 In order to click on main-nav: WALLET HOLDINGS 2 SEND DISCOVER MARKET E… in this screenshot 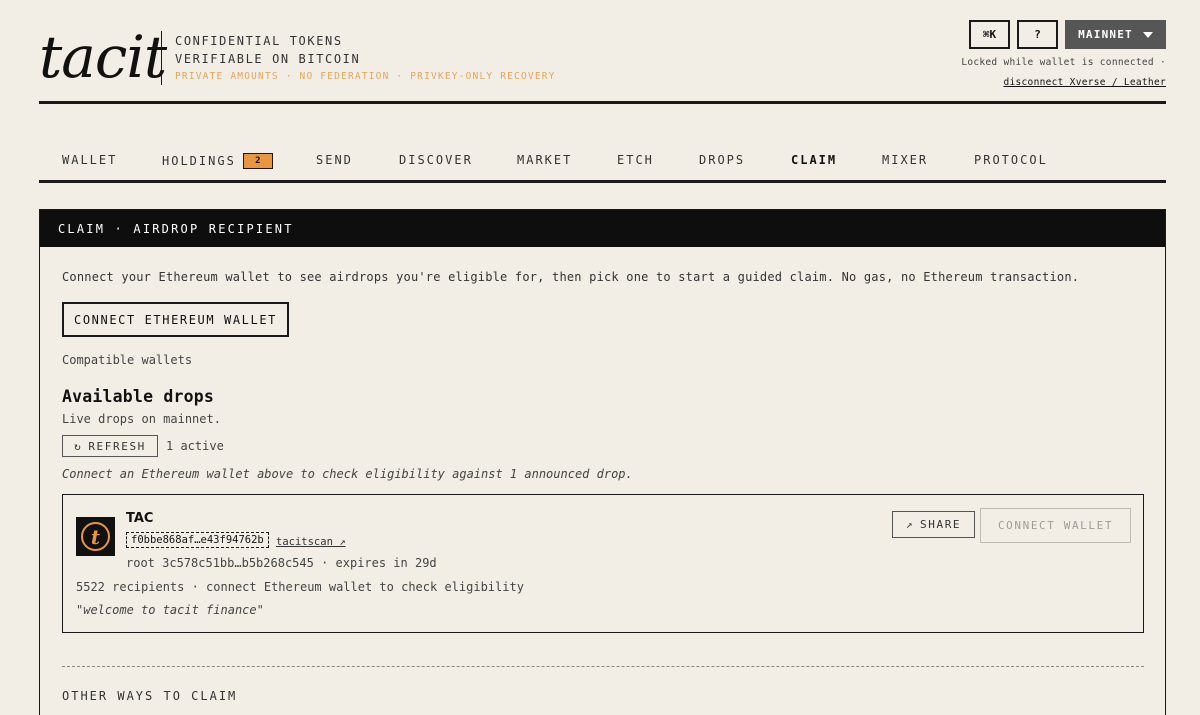, I will do `click(602, 160)`.